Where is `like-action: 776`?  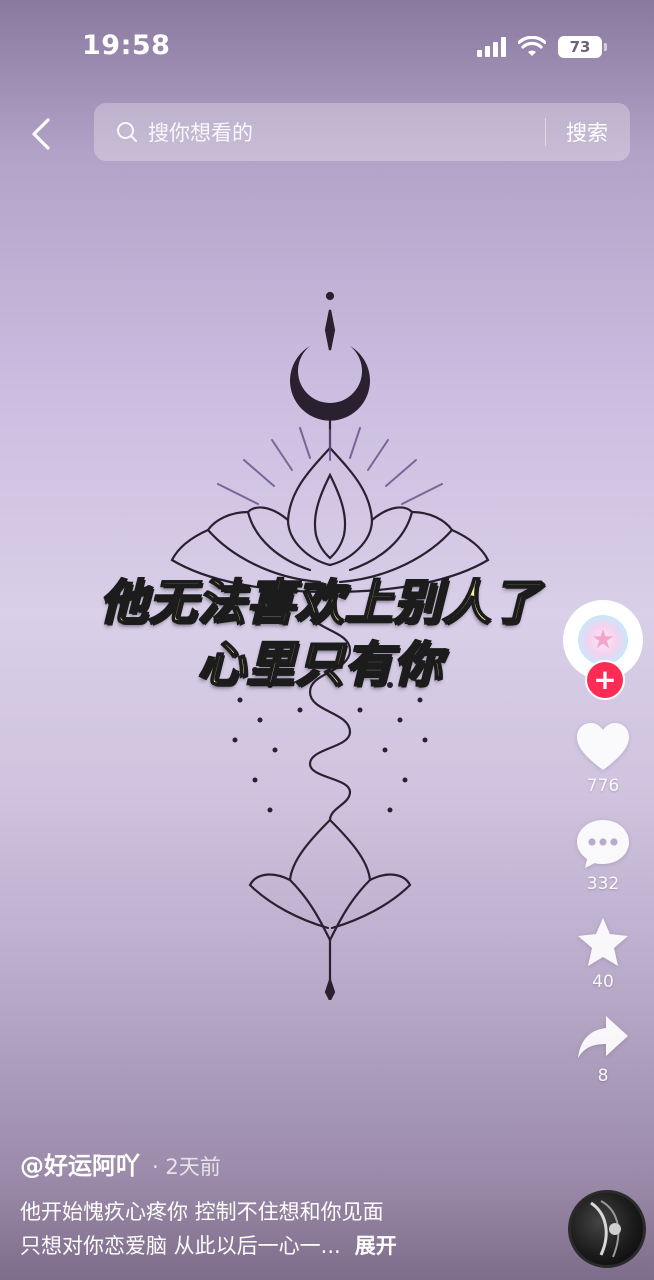 like-action: 776 is located at coordinates (603, 759).